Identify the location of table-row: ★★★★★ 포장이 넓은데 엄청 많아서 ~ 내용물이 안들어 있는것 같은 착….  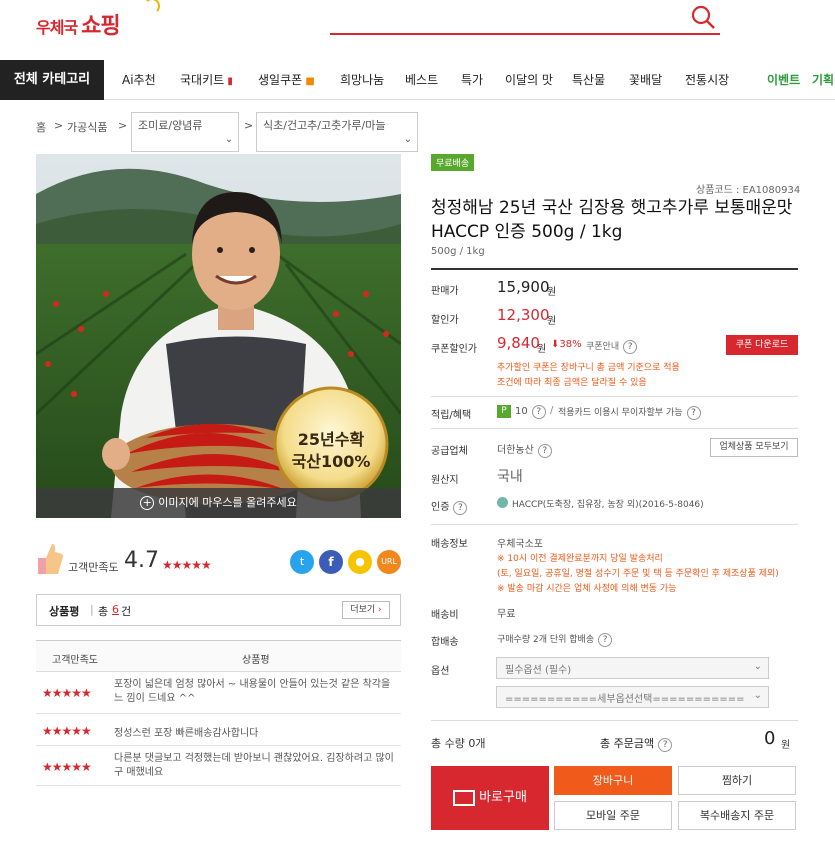
(218, 693).